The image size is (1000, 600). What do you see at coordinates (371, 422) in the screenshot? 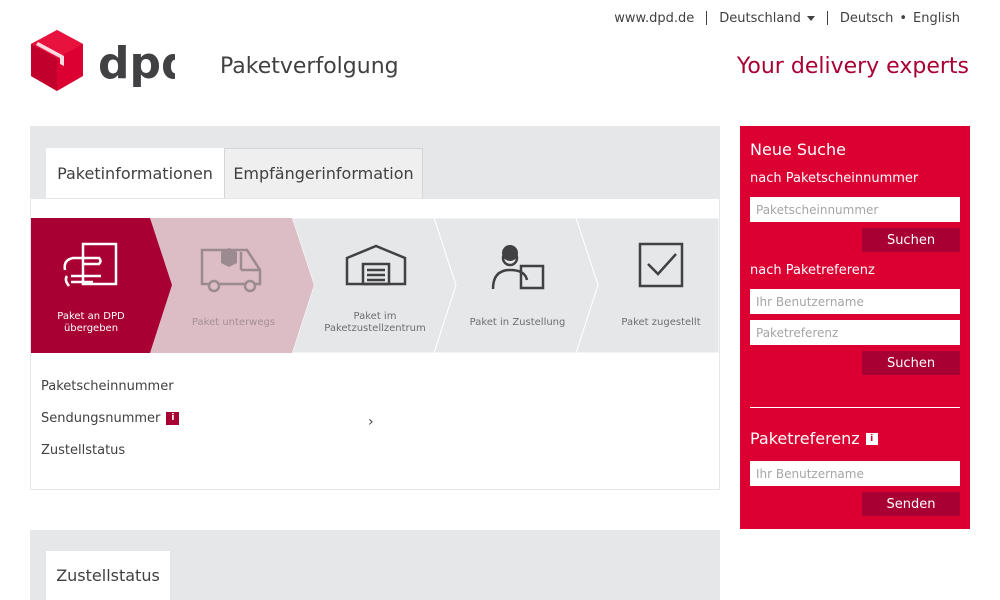
I see `chevron-right-icon: ›` at bounding box center [371, 422].